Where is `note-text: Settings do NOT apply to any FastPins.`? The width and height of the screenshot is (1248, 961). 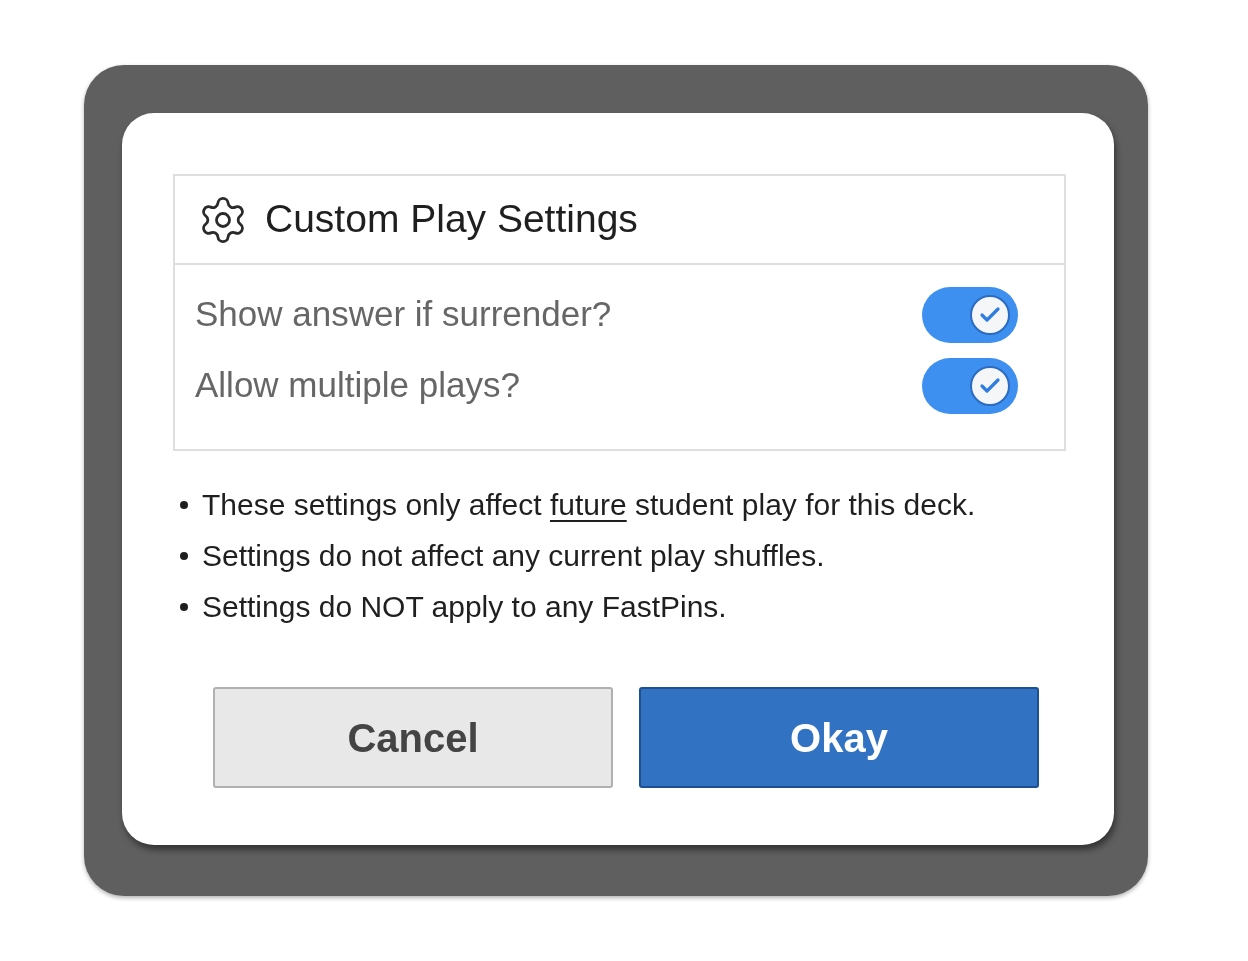 note-text: Settings do NOT apply to any FastPins. is located at coordinates (464, 607).